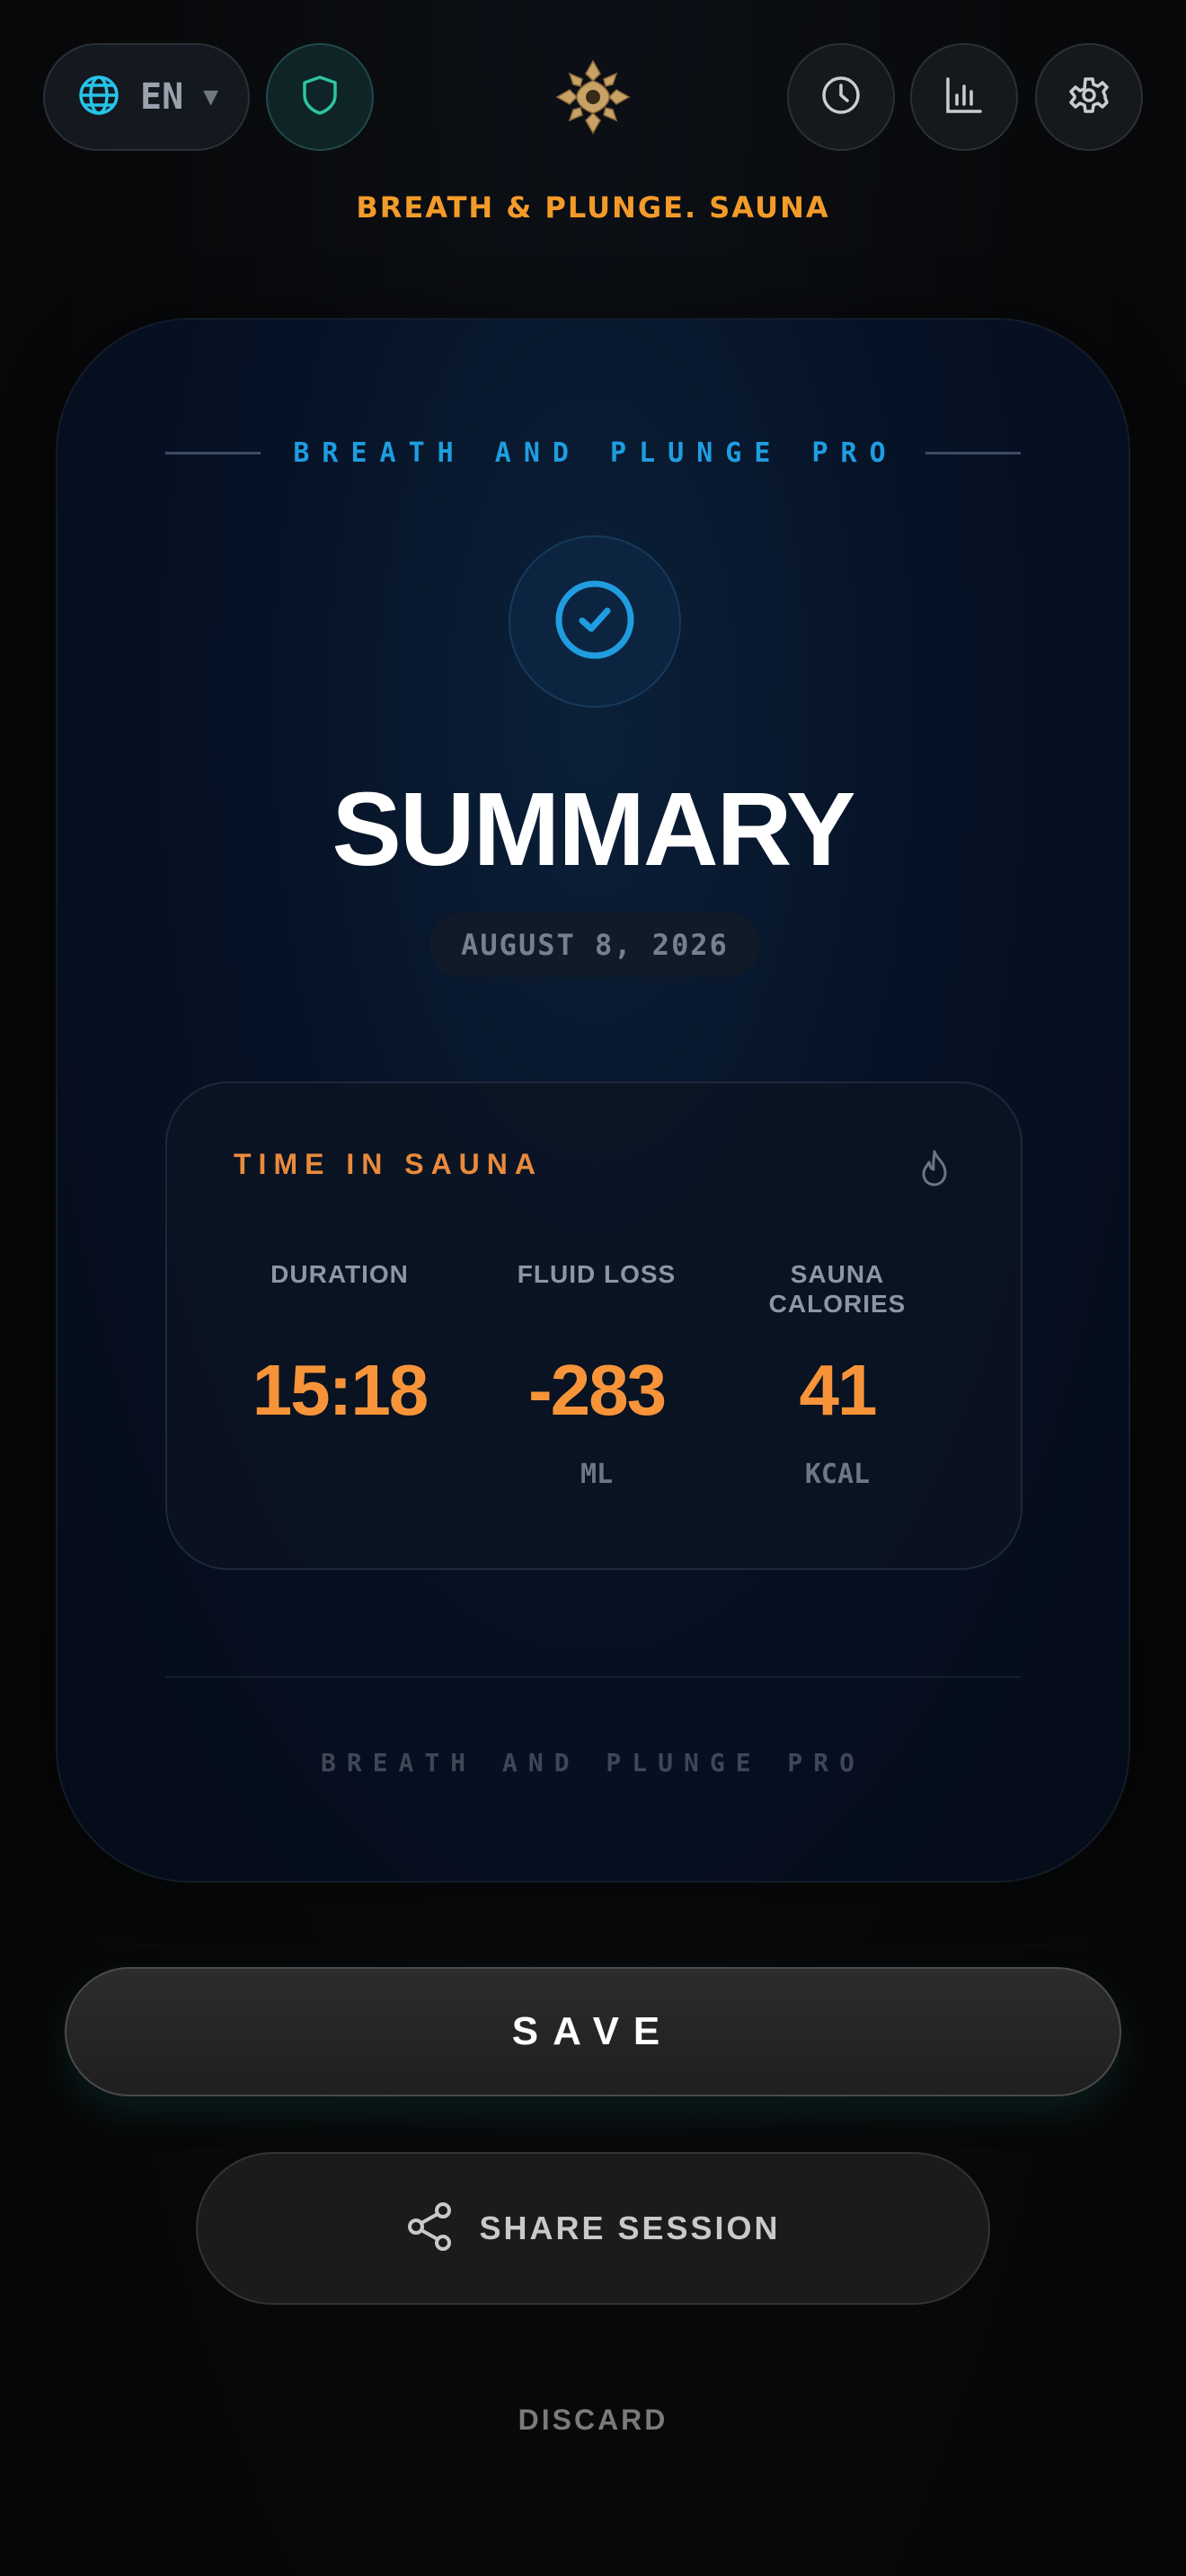 Image resolution: width=1186 pixels, height=2576 pixels. I want to click on shield-icon, so click(320, 97).